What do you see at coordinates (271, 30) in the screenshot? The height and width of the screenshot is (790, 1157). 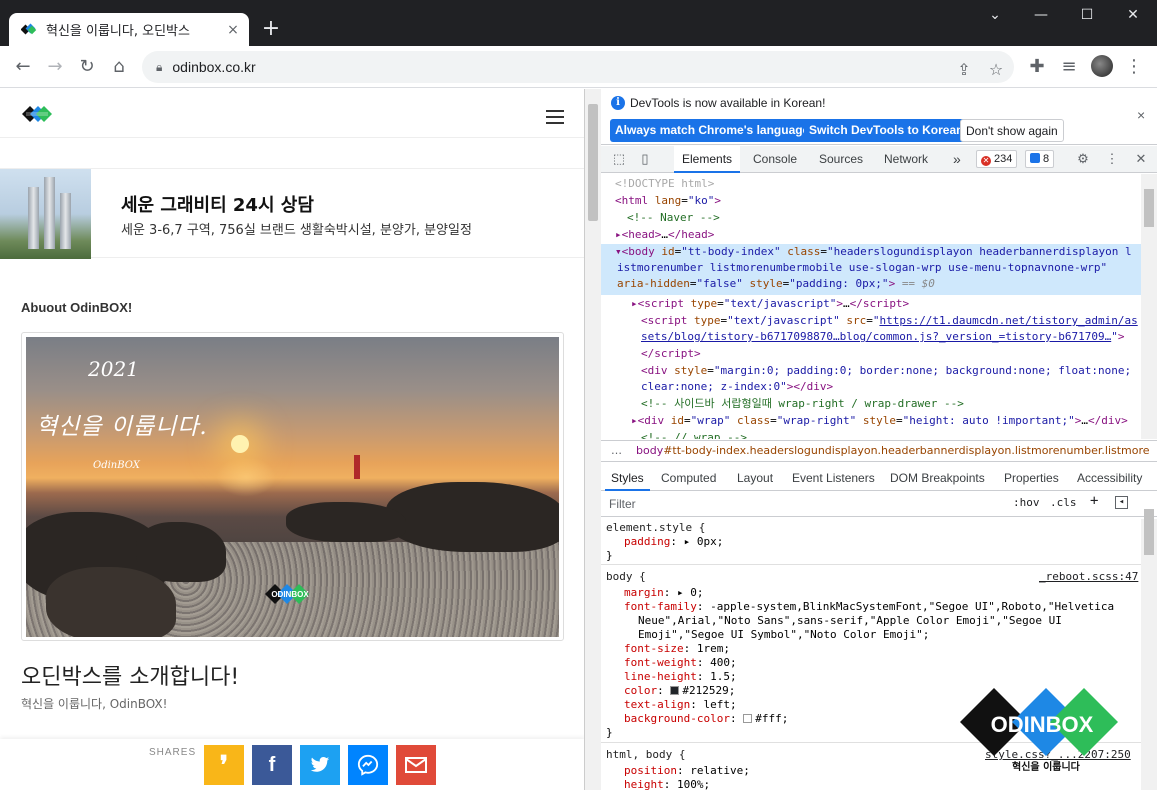 I see `new-tab-button: +` at bounding box center [271, 30].